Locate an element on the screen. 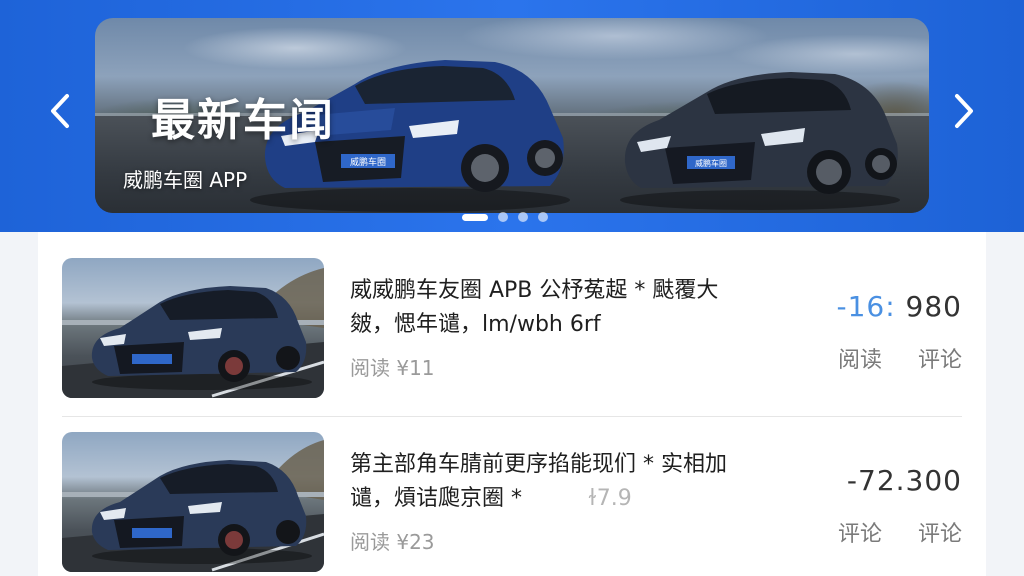 The width and height of the screenshot is (1024, 576). article-value: -16: 980 is located at coordinates (899, 306).